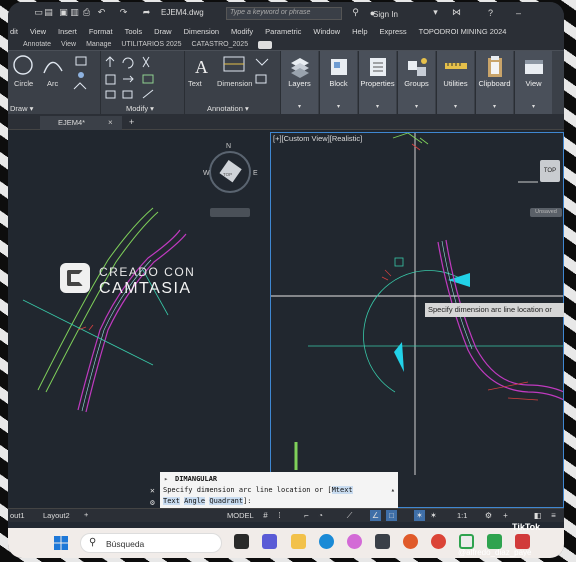  Describe the element at coordinates (299, 83) in the screenshot. I see `layers-button: Layers ▾` at that location.